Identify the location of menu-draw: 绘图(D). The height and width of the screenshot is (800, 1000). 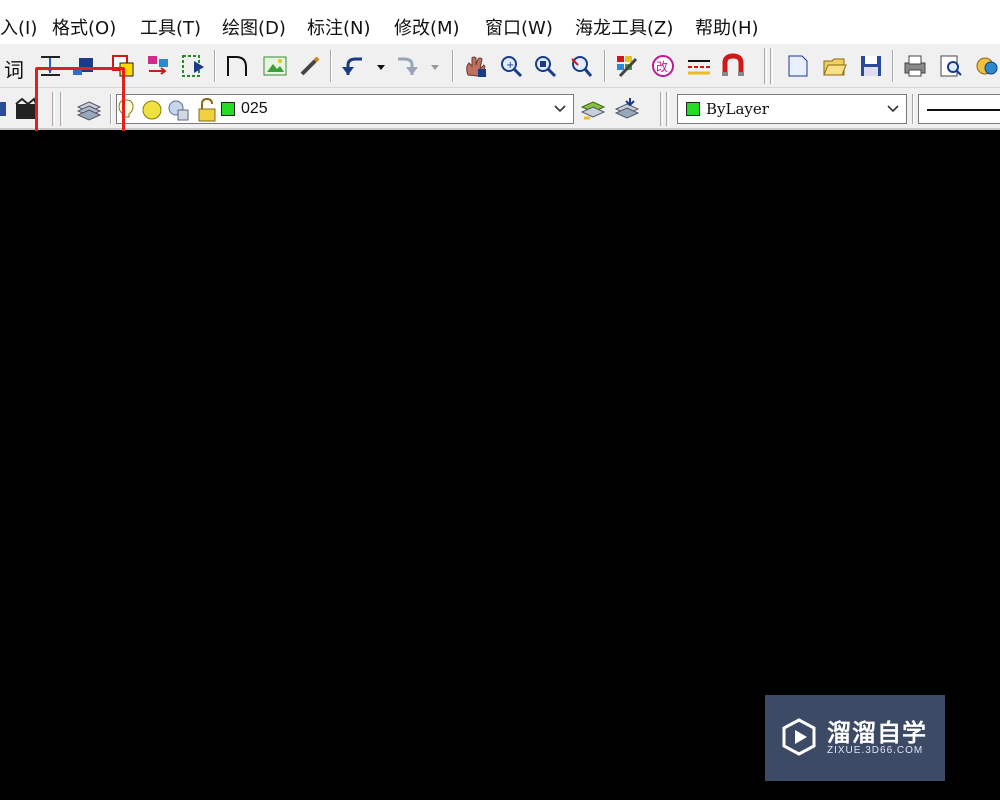
(254, 27).